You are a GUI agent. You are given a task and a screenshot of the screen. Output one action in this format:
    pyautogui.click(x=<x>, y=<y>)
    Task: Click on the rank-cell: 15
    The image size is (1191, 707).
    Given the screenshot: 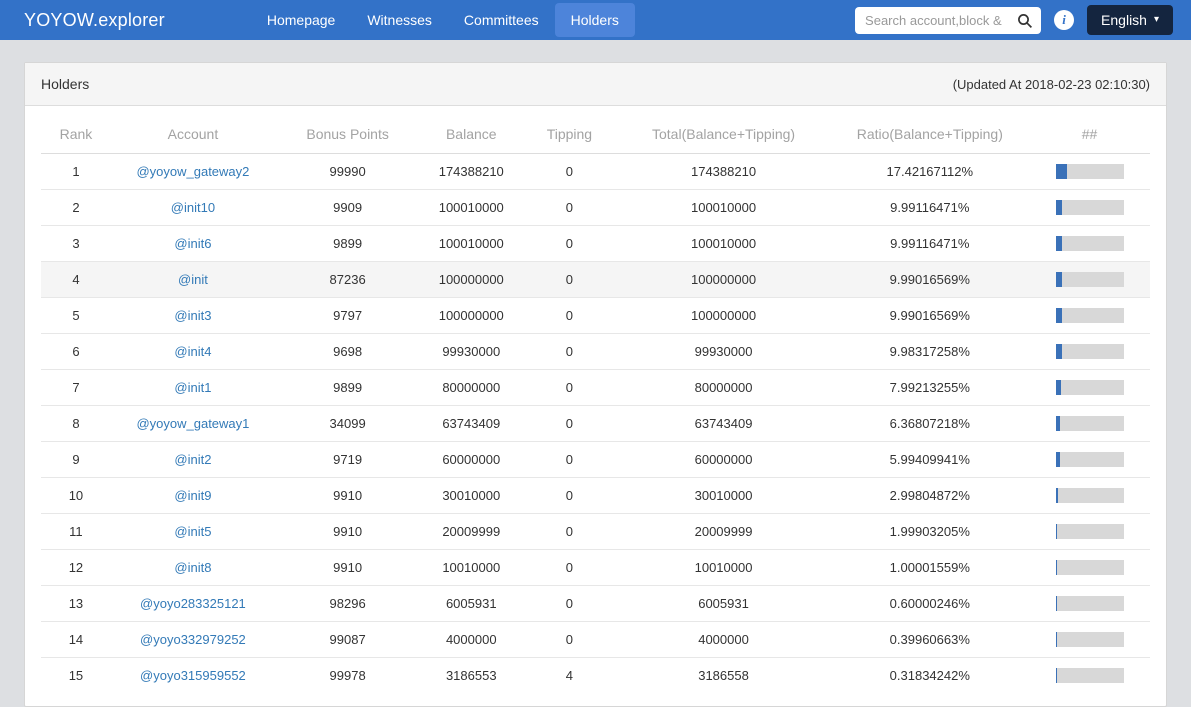 What is the action you would take?
    pyautogui.click(x=76, y=676)
    